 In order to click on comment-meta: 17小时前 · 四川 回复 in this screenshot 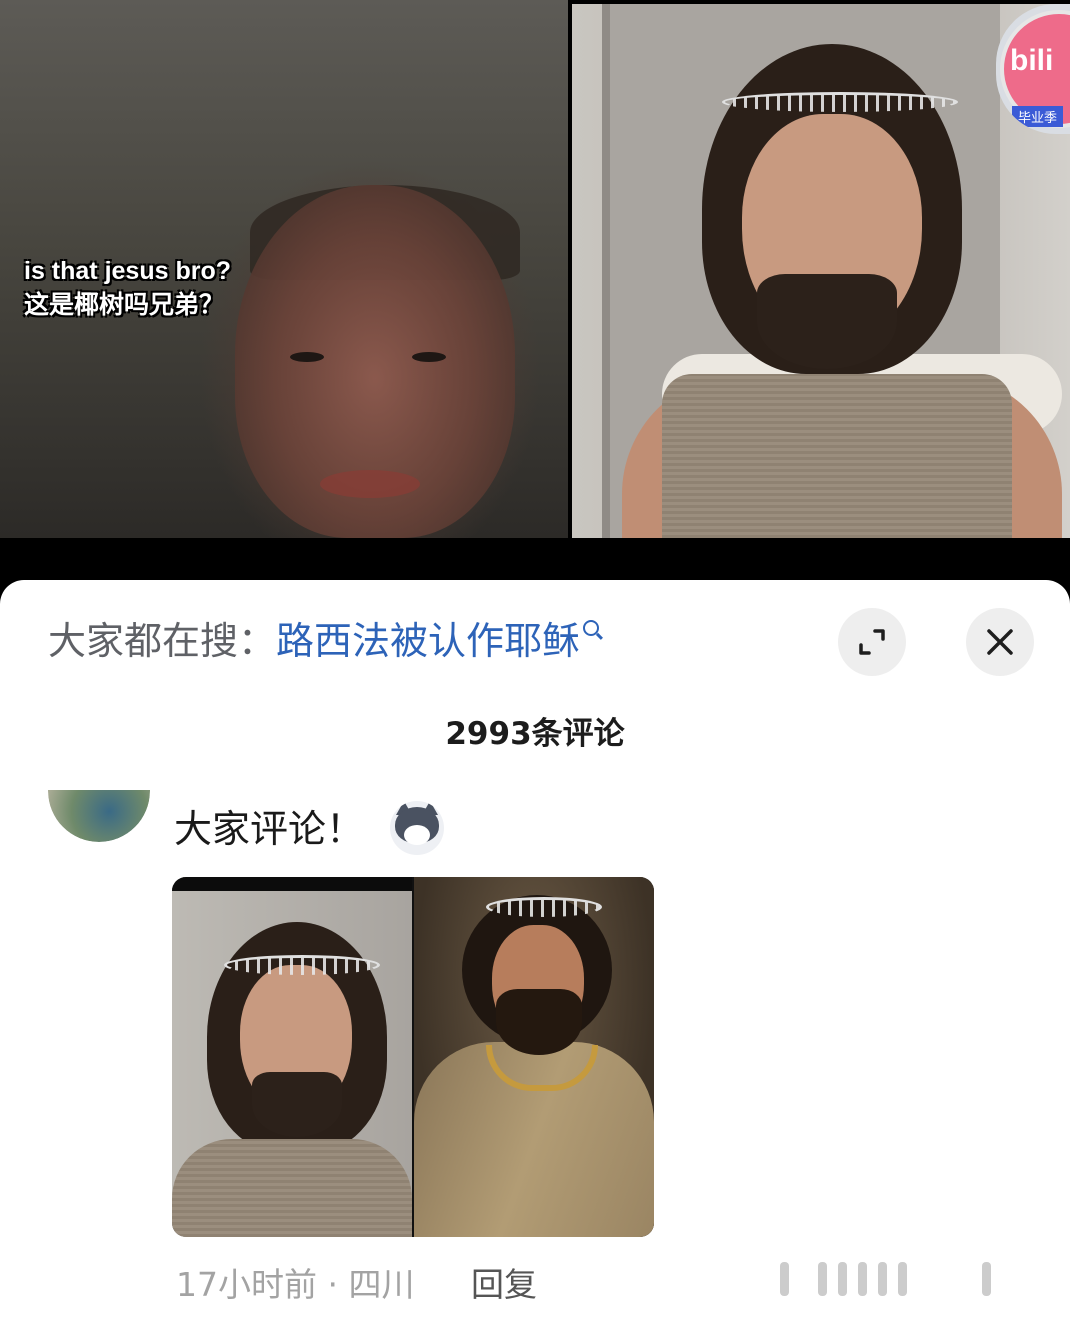, I will do `click(356, 1282)`.